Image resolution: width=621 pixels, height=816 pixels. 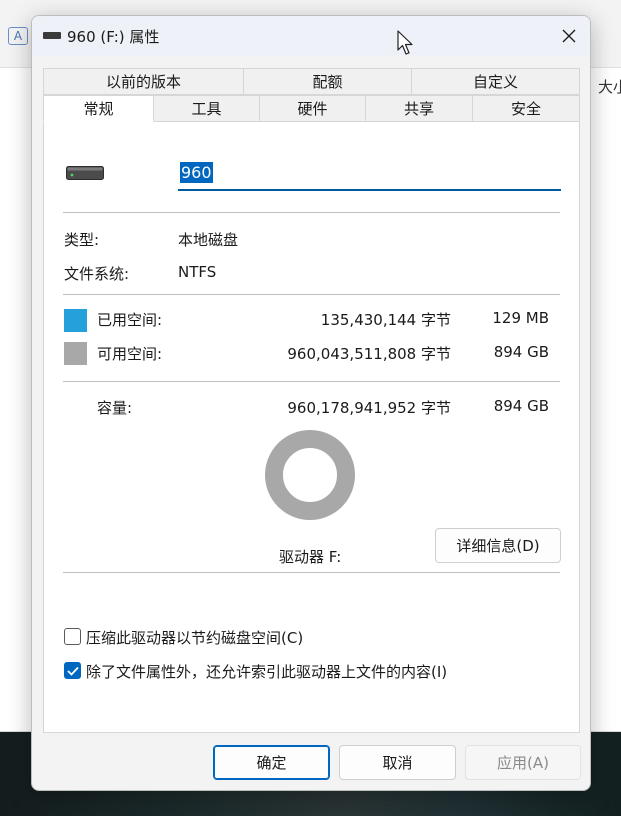 What do you see at coordinates (311, 36) in the screenshot?
I see `title-bar: 960 (F:) 属性` at bounding box center [311, 36].